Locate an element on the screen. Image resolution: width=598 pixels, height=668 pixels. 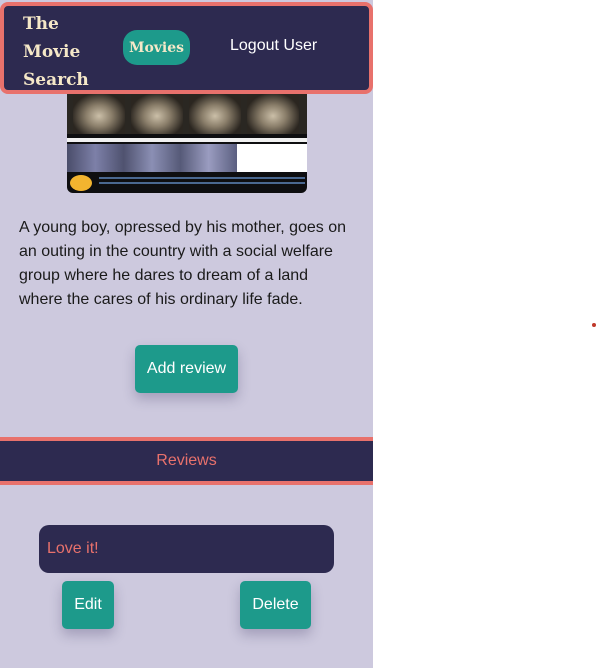
poster-photo-strip is located at coordinates (152, 158).